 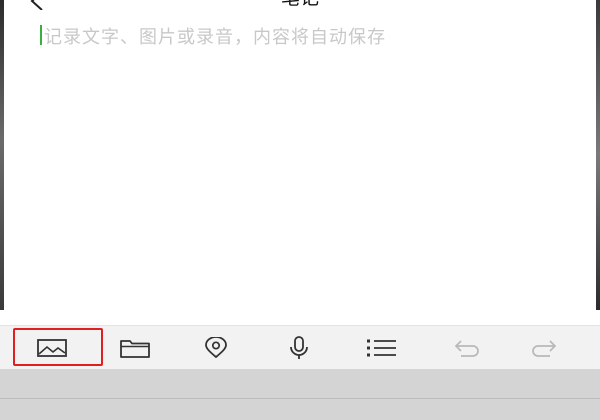 What do you see at coordinates (300, 394) in the screenshot?
I see `bottom-panel` at bounding box center [300, 394].